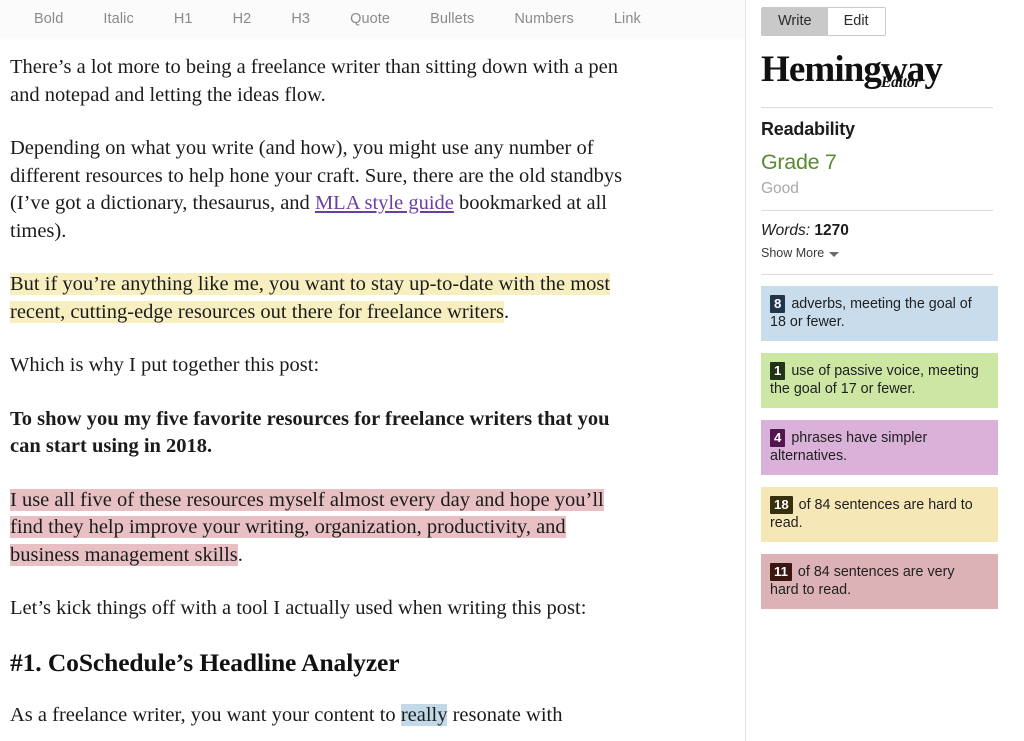  What do you see at coordinates (831, 230) in the screenshot?
I see `word-count-value: 1270` at bounding box center [831, 230].